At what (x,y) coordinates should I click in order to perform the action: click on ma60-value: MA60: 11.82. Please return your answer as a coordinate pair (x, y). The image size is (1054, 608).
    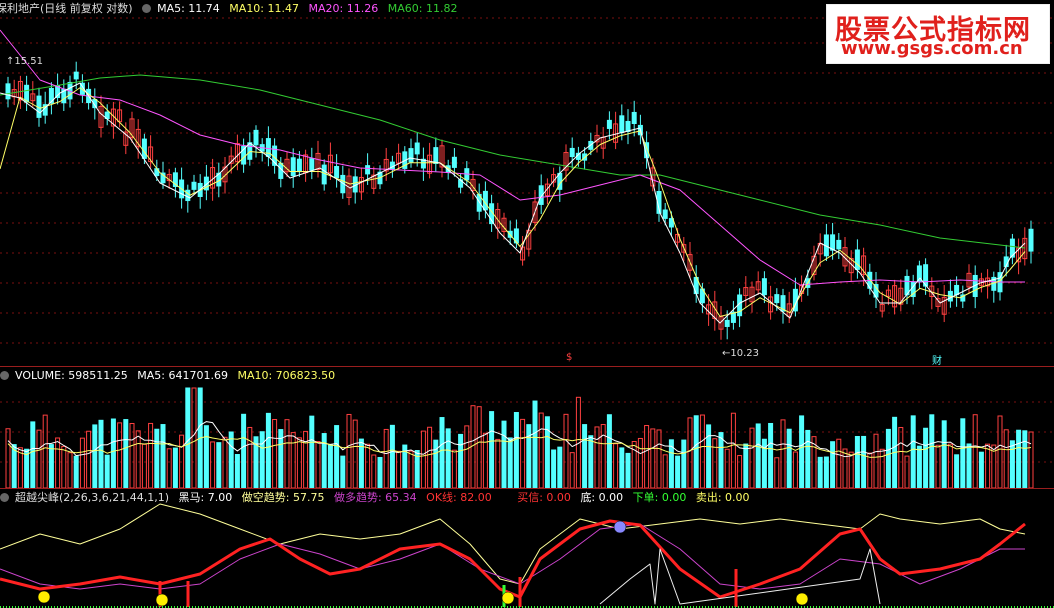
    Looking at the image, I should click on (422, 8).